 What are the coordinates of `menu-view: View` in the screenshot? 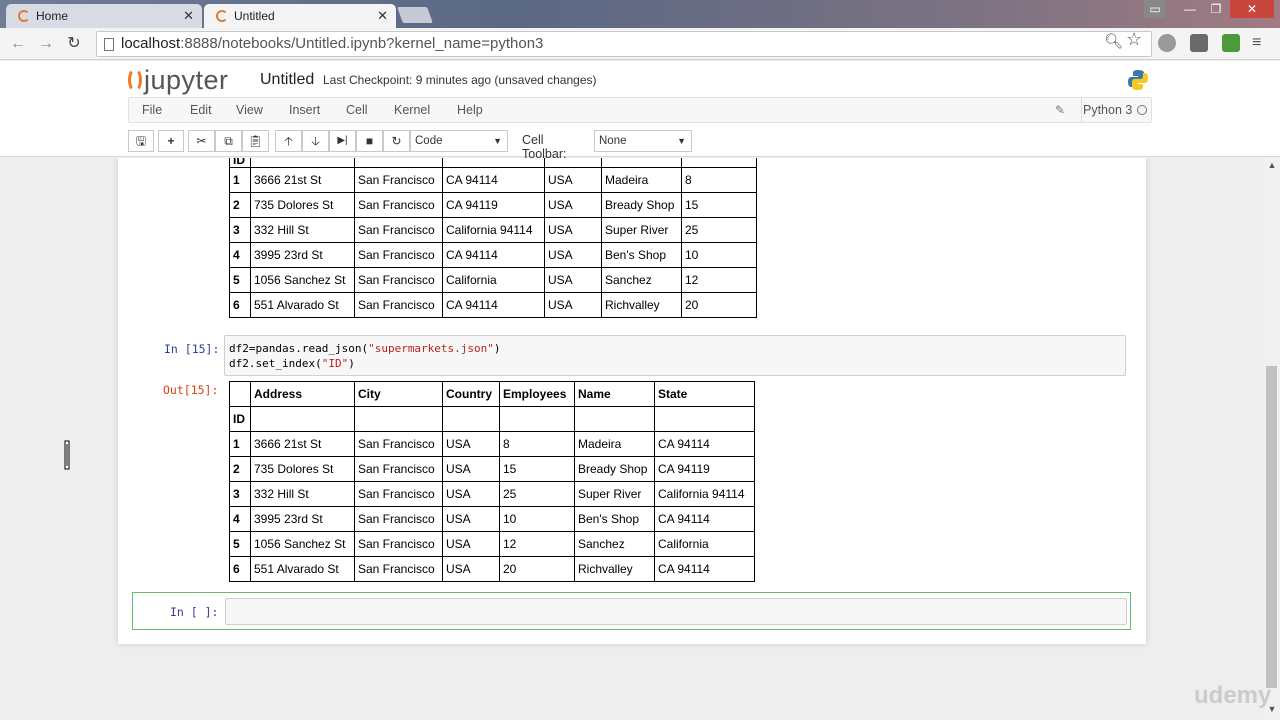 It's located at (249, 110).